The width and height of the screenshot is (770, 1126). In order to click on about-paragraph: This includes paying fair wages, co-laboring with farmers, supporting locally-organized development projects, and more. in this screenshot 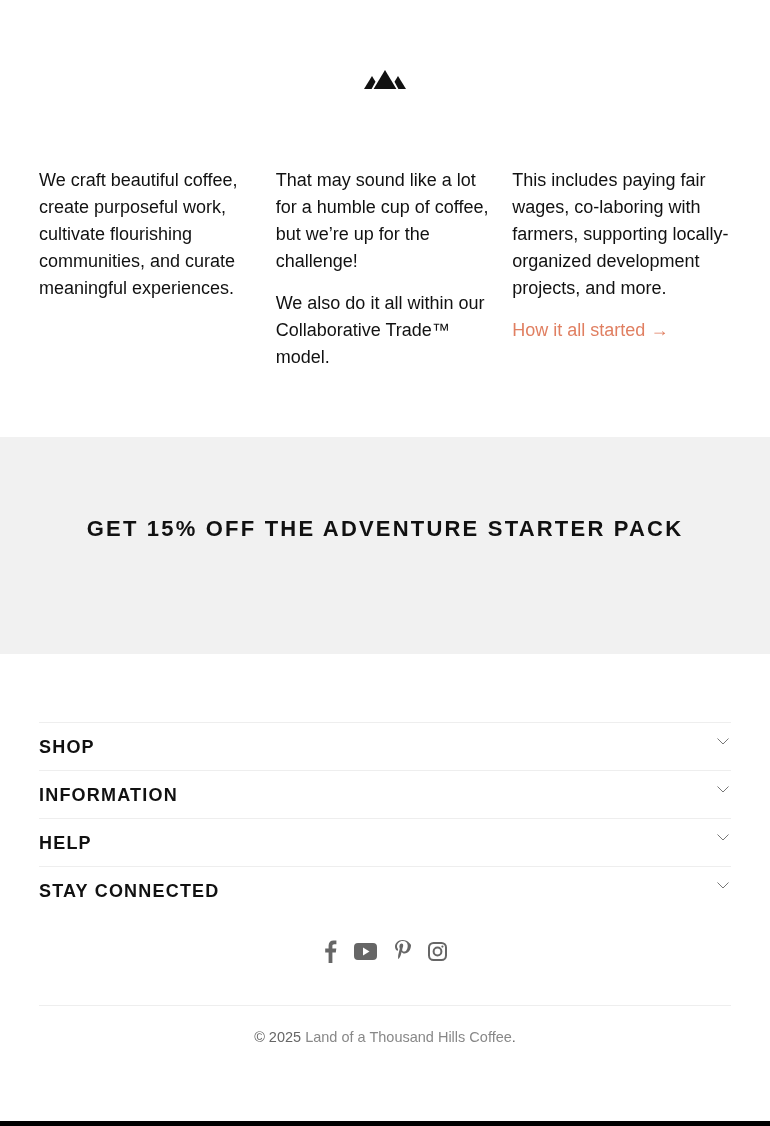, I will do `click(621, 234)`.